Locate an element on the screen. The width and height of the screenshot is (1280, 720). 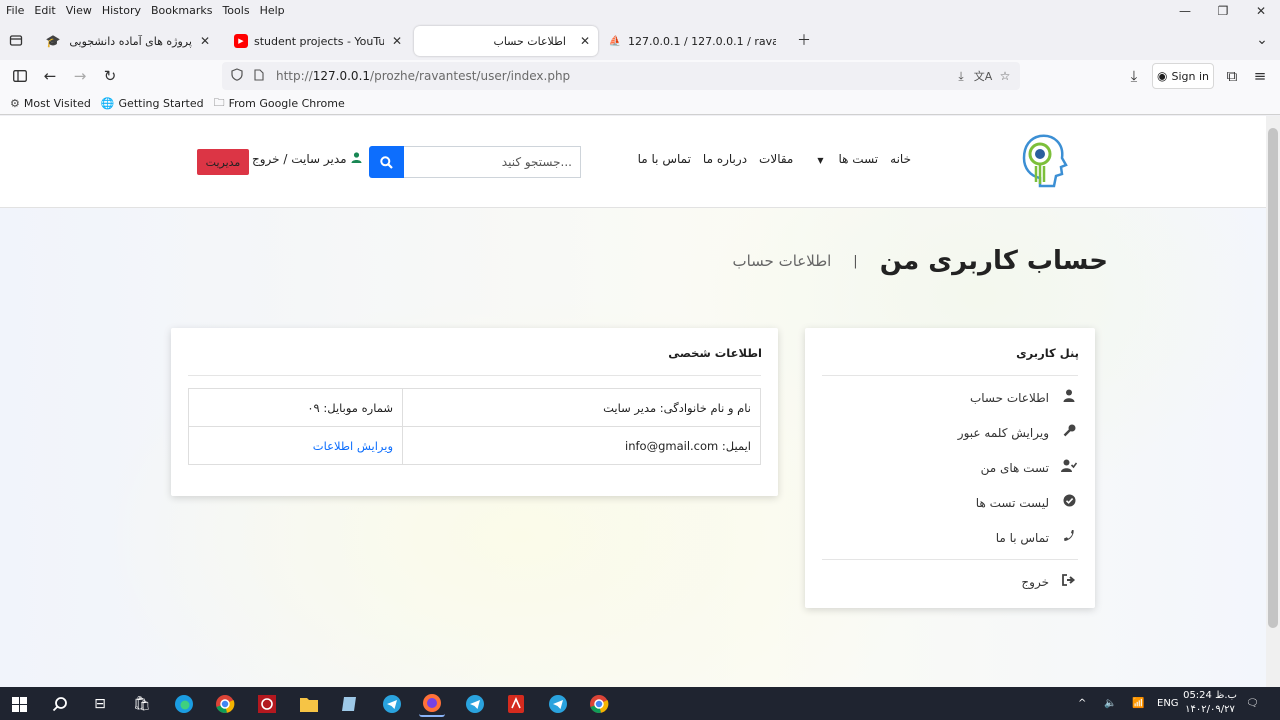
panel-item-test-list: لیست تست ها is located at coordinates (1027, 502).